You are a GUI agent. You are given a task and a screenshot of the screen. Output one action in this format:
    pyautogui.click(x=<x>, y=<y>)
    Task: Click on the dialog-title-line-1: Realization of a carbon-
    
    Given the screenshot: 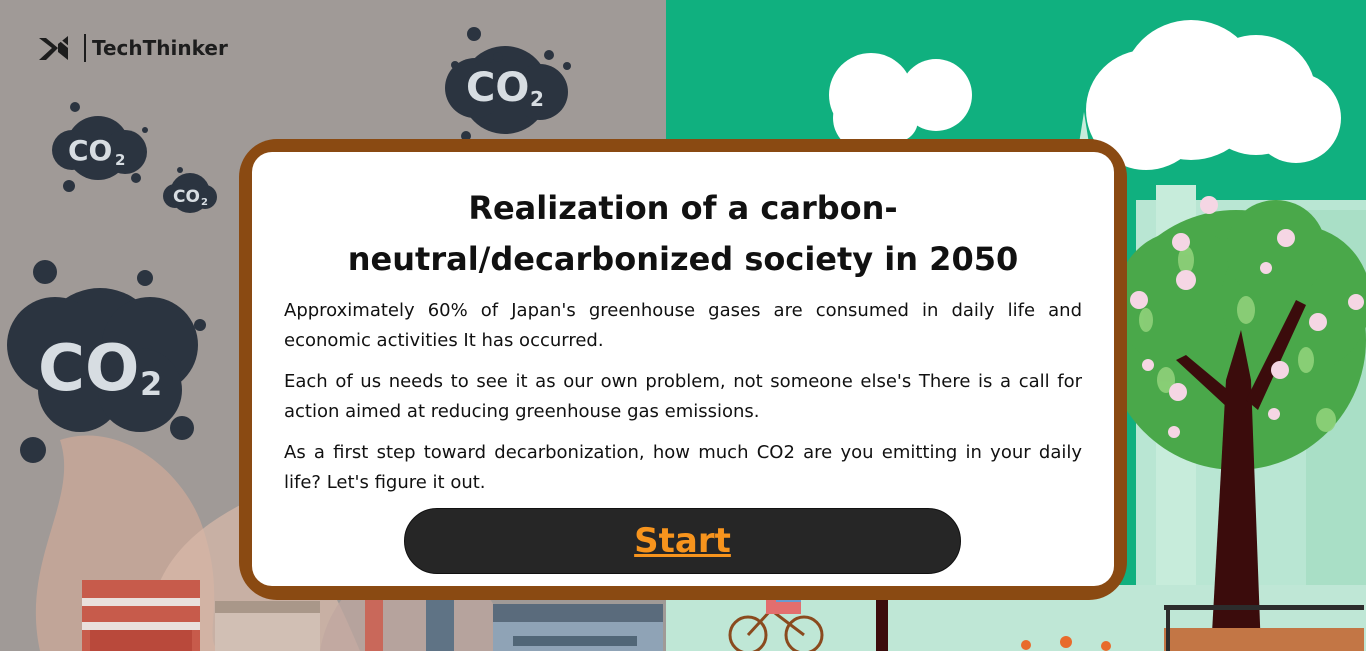 What is the action you would take?
    pyautogui.click(x=683, y=208)
    